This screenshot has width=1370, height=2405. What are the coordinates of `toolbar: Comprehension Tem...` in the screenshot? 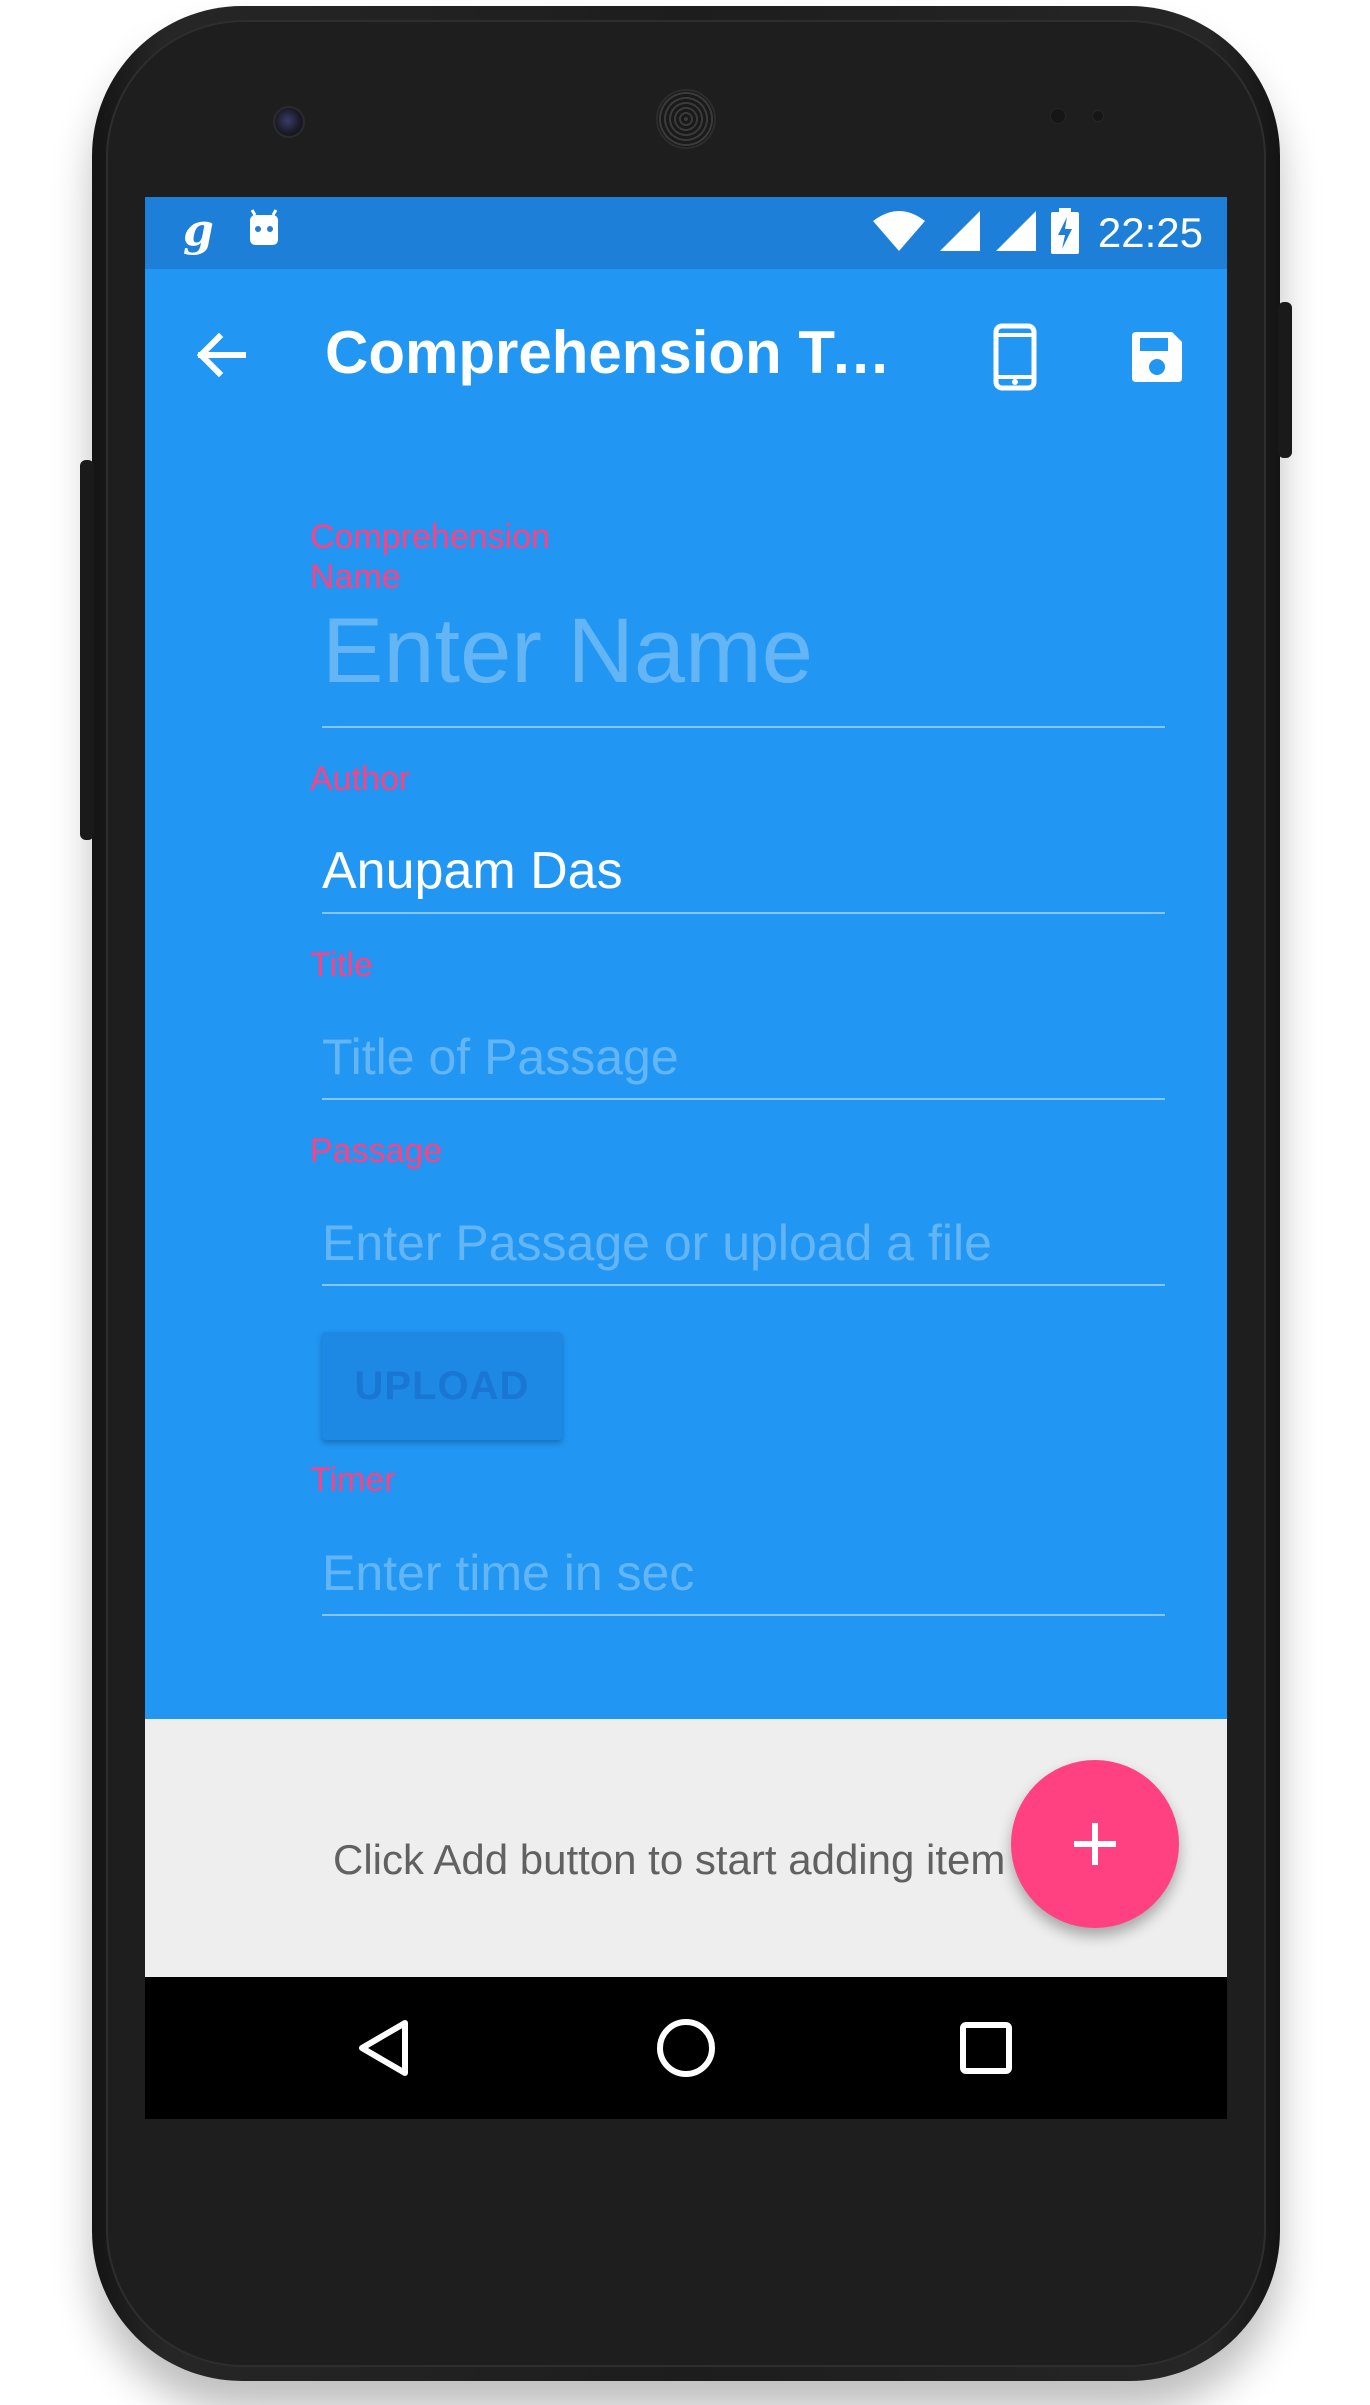 It's located at (686, 354).